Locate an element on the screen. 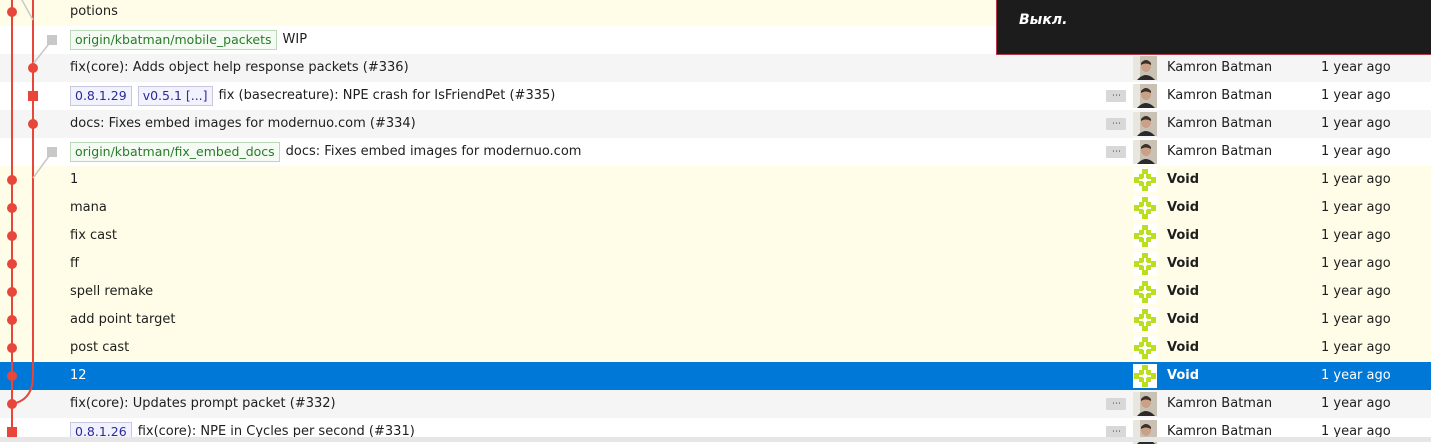 The image size is (1431, 446). commit-message-cell: 12 is located at coordinates (78, 376).